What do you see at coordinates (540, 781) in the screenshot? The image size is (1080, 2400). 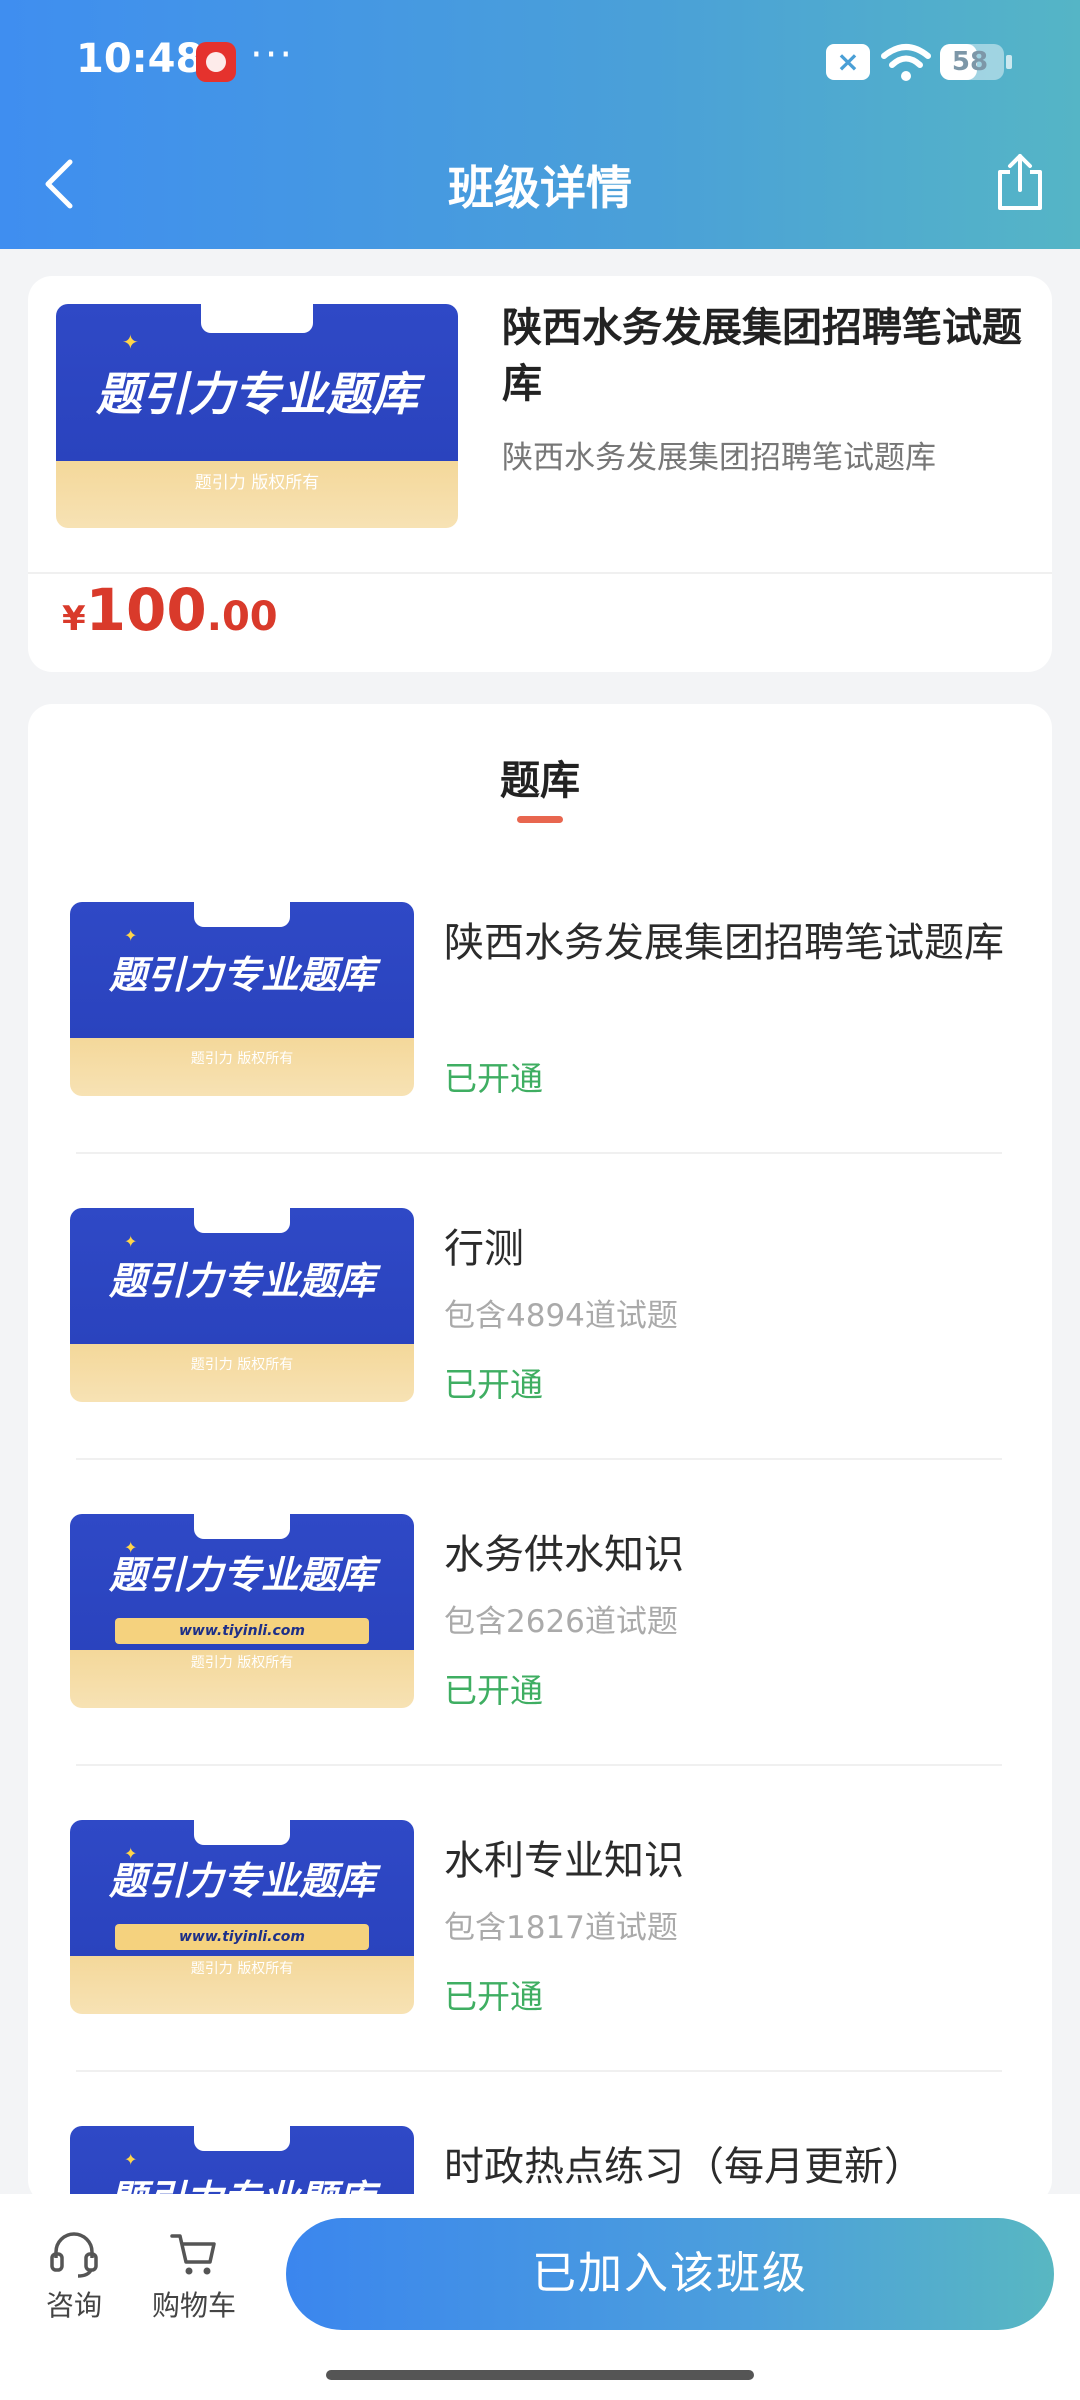 I see `section-title: 题库` at bounding box center [540, 781].